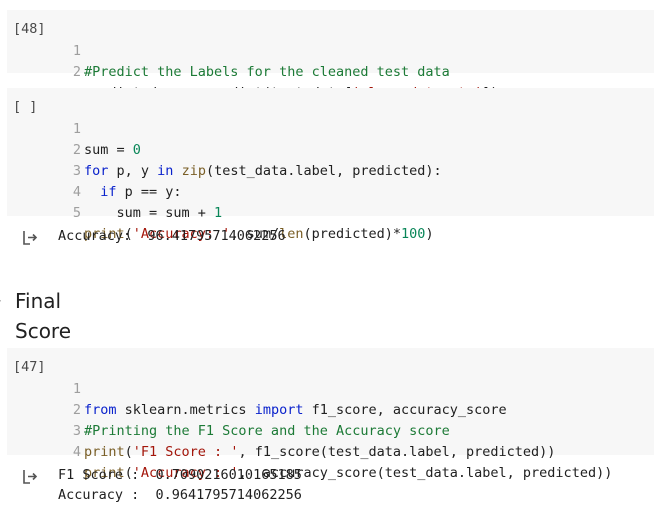  Describe the element at coordinates (112, 150) in the screenshot. I see `code-text: sum = 0` at that location.